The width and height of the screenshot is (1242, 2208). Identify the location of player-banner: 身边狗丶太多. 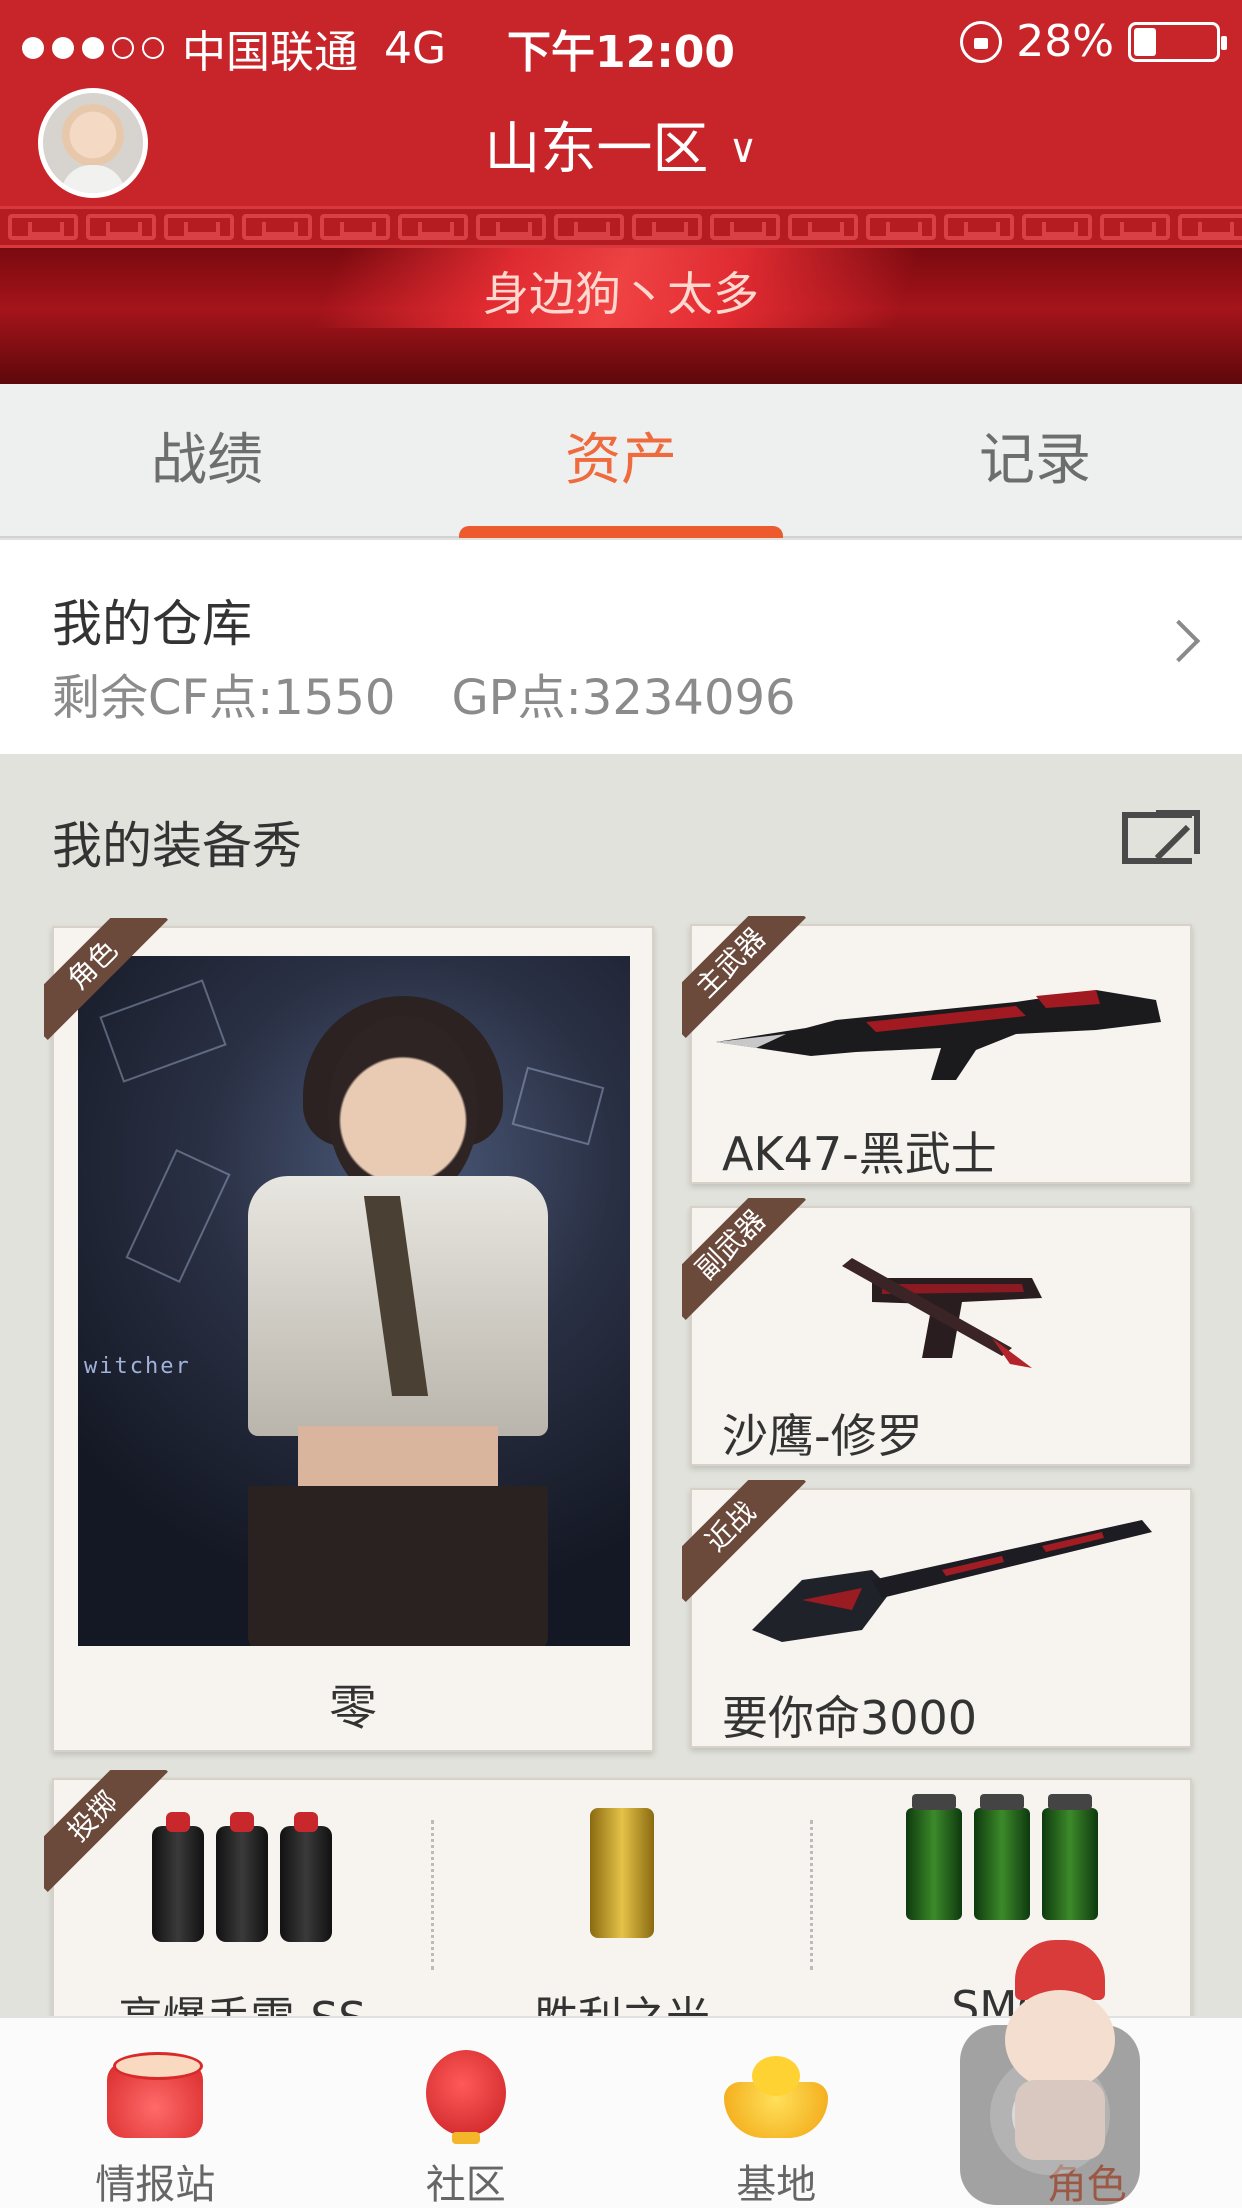
(621, 316).